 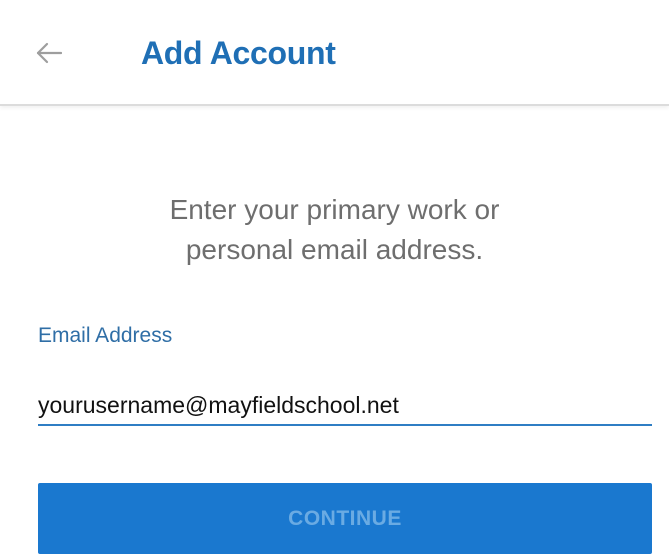 I want to click on back-button, so click(x=49, y=53).